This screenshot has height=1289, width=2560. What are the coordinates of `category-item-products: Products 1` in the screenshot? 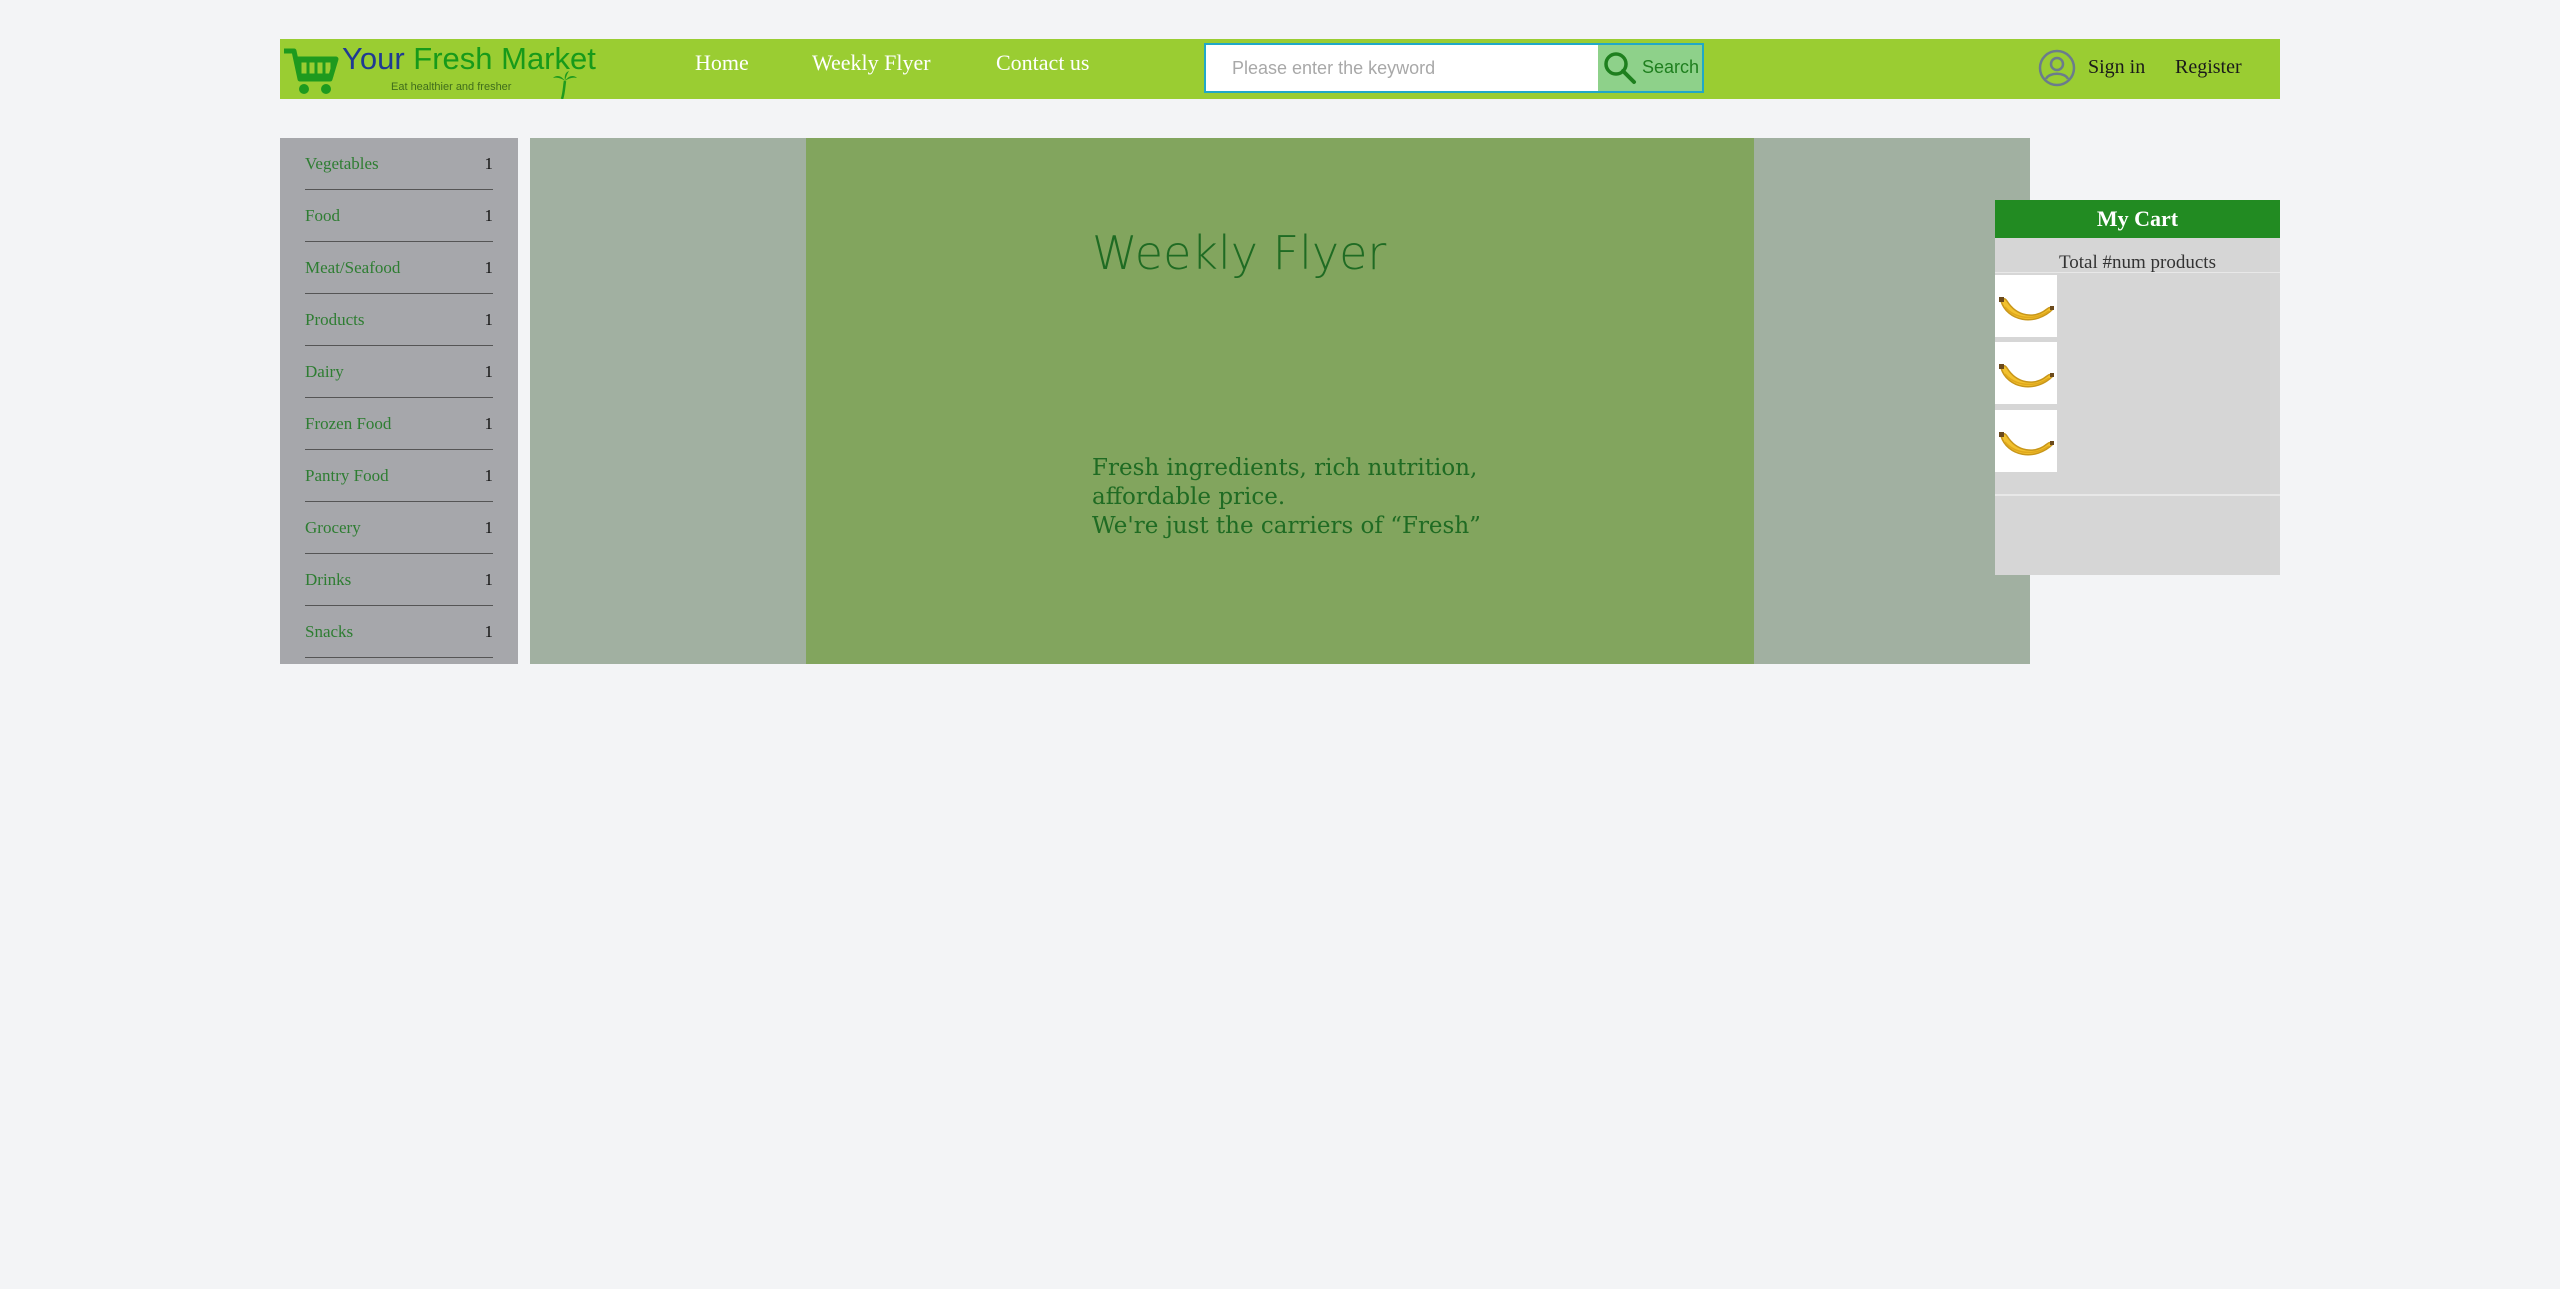 It's located at (399, 320).